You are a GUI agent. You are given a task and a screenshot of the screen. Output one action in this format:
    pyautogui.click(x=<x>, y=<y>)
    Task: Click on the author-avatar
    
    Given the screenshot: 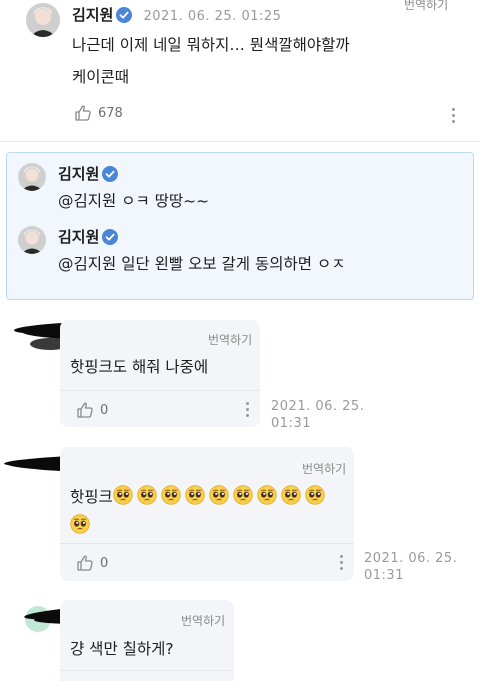 What is the action you would take?
    pyautogui.click(x=43, y=20)
    